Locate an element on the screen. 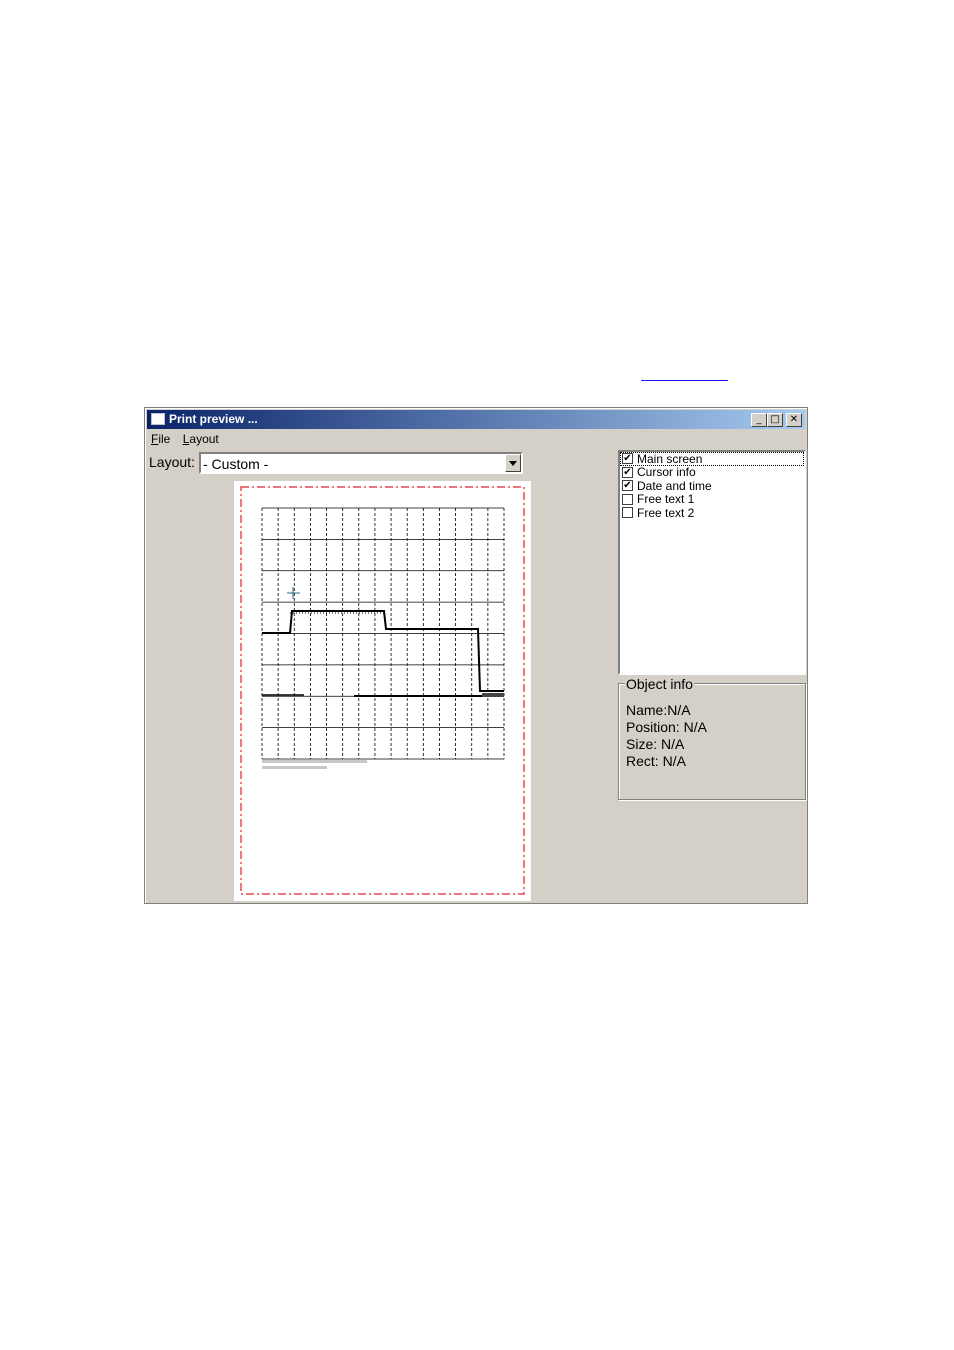 The height and width of the screenshot is (1350, 954). component-label: Cursor info is located at coordinates (666, 472).